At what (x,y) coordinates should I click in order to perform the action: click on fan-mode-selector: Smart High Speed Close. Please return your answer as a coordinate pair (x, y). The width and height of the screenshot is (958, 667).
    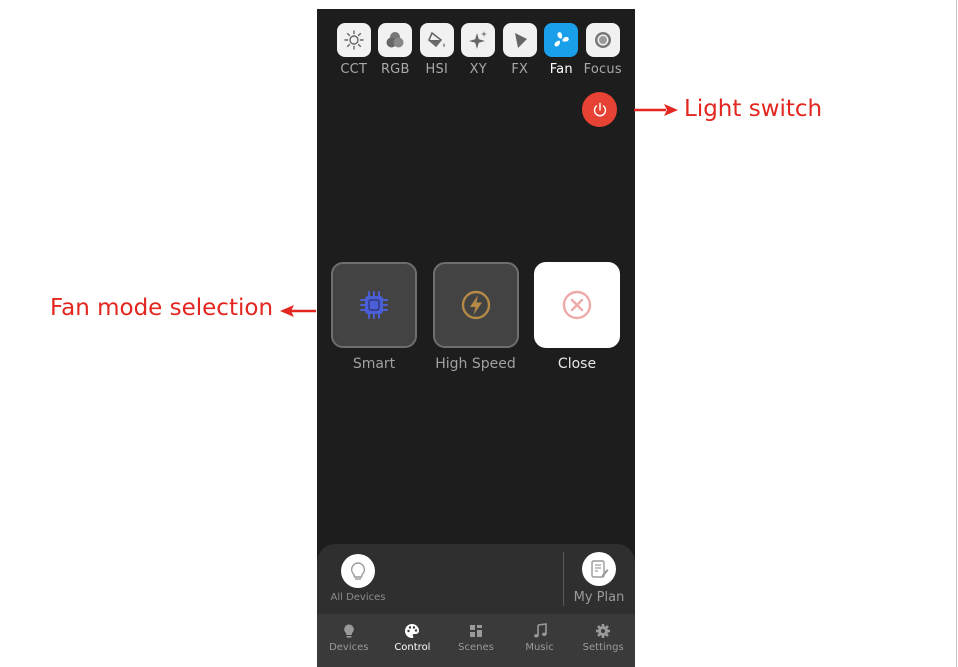
    Looking at the image, I should click on (483, 317).